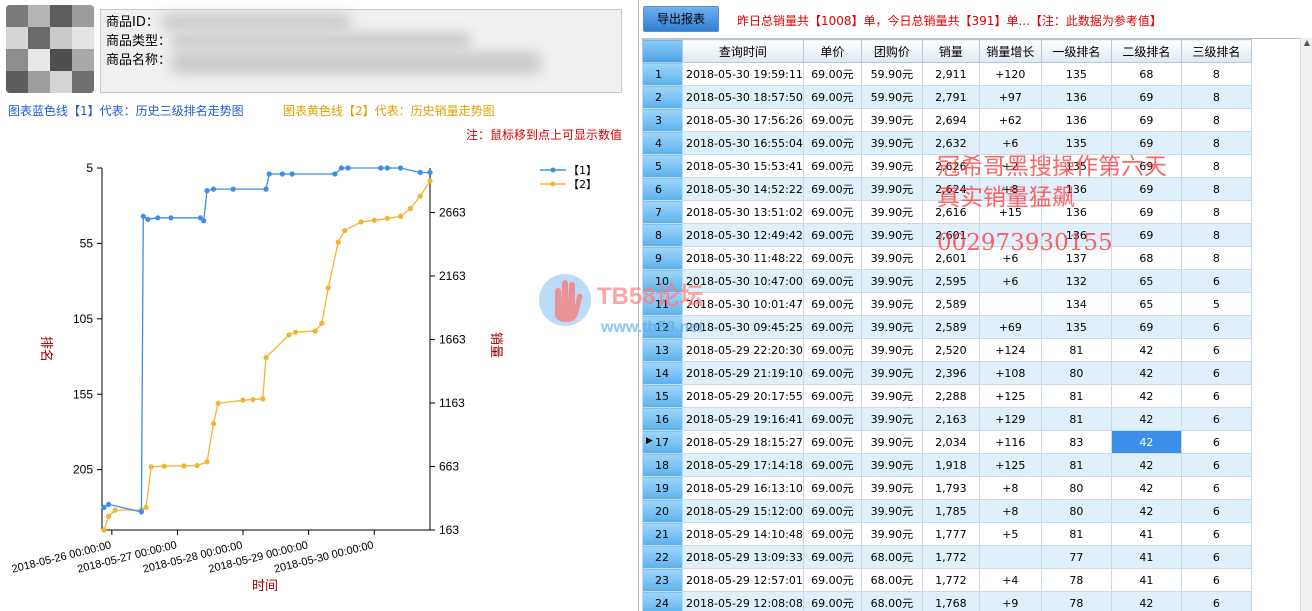 This screenshot has width=1312, height=611. What do you see at coordinates (662, 511) in the screenshot?
I see `row-number: 20` at bounding box center [662, 511].